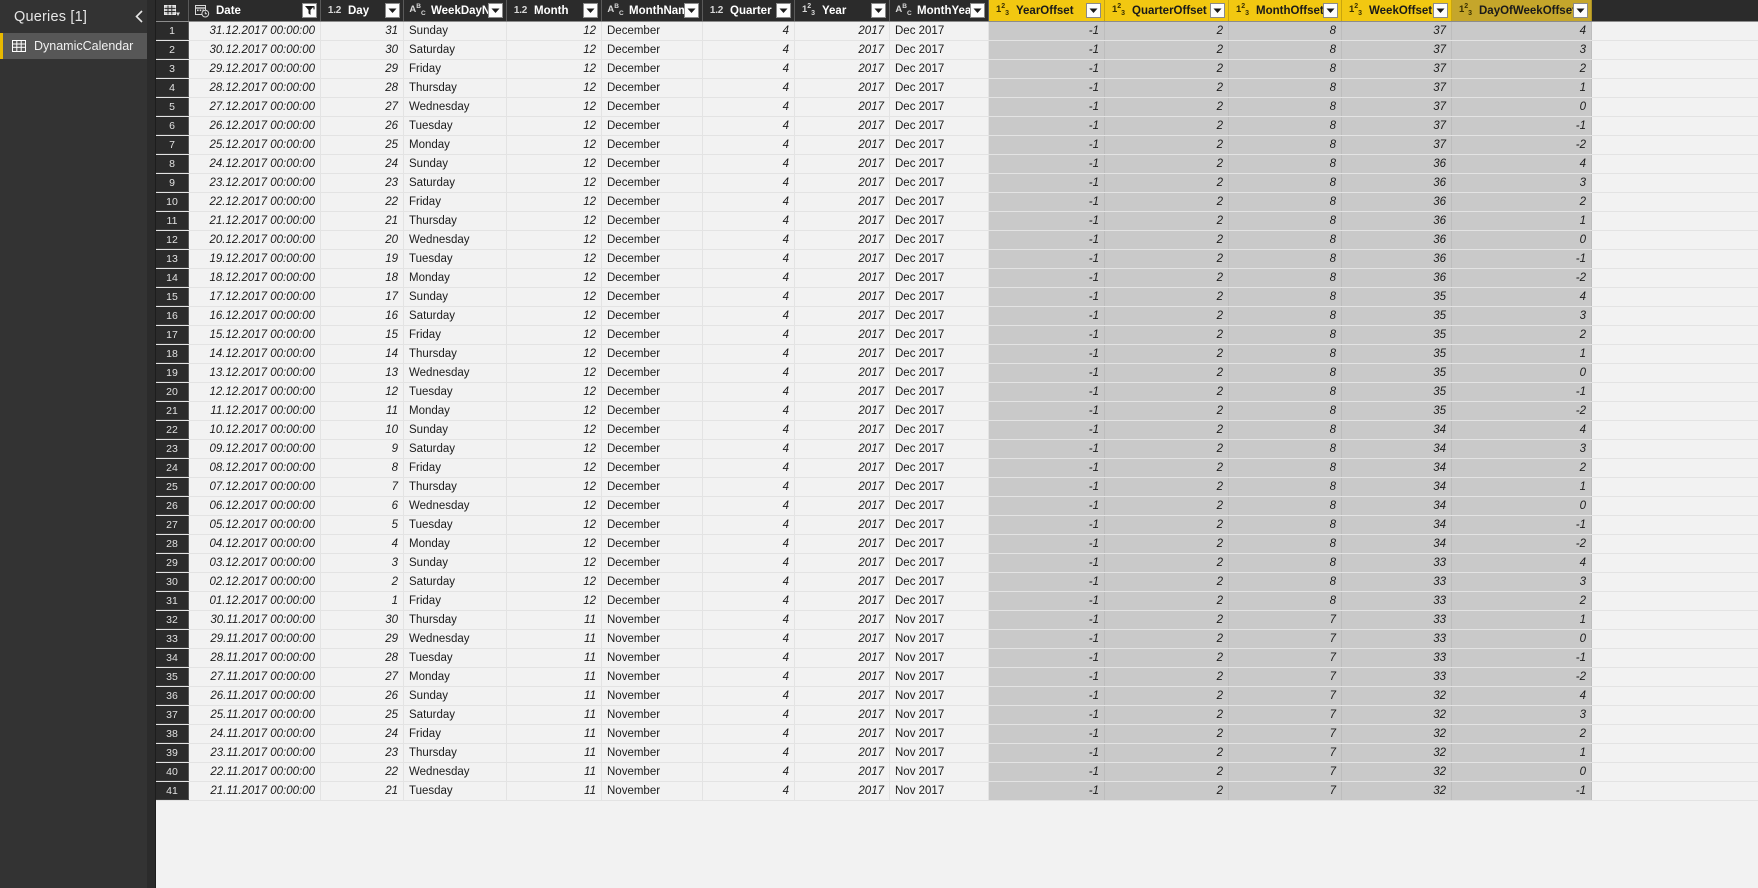 Image resolution: width=1758 pixels, height=888 pixels. Describe the element at coordinates (362, 601) in the screenshot. I see `cell-day: 1` at that location.